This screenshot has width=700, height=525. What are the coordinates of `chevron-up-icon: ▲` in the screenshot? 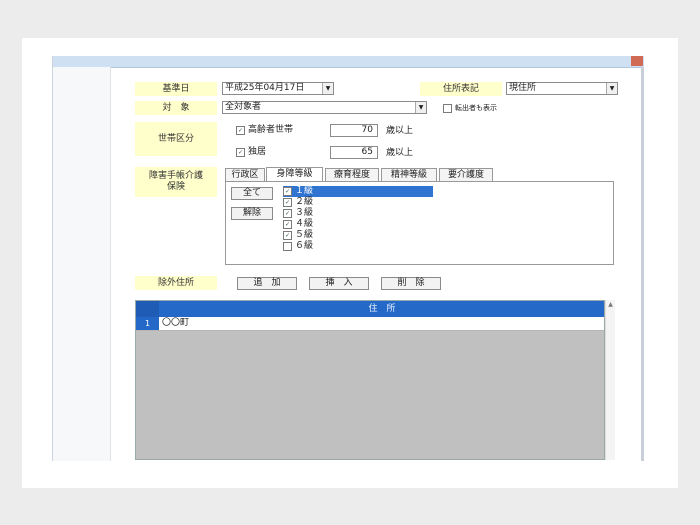 It's located at (610, 304).